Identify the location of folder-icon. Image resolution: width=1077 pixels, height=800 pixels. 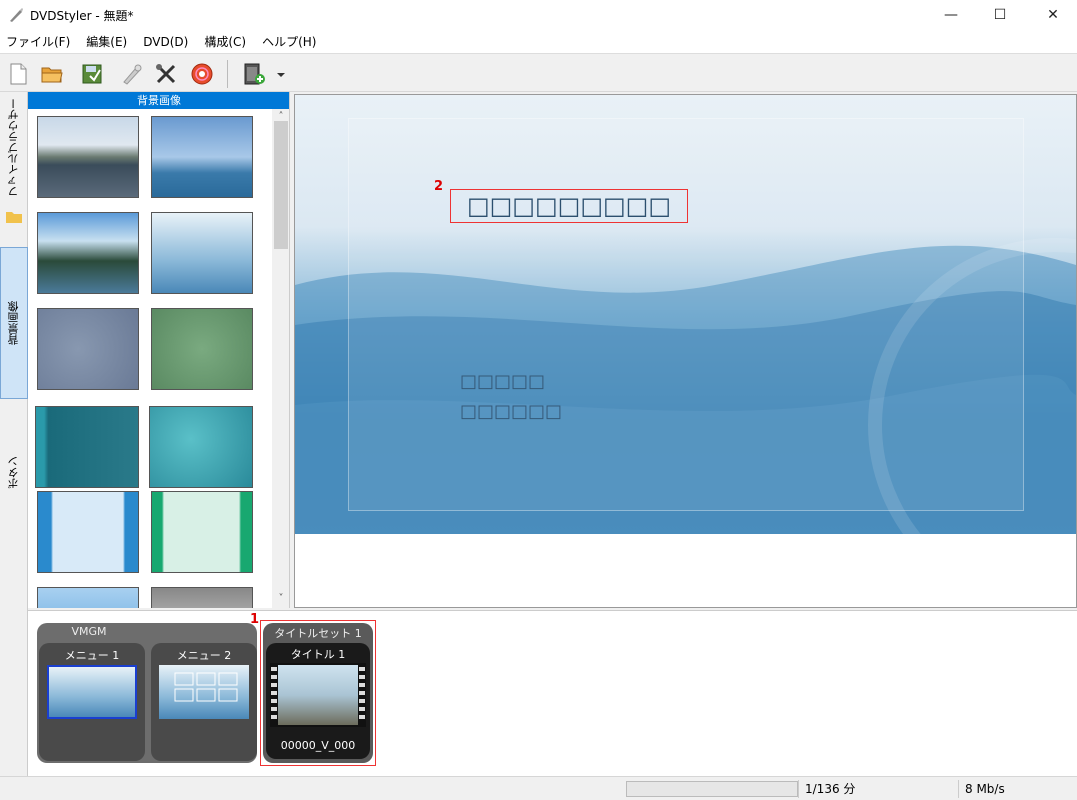
(14, 217).